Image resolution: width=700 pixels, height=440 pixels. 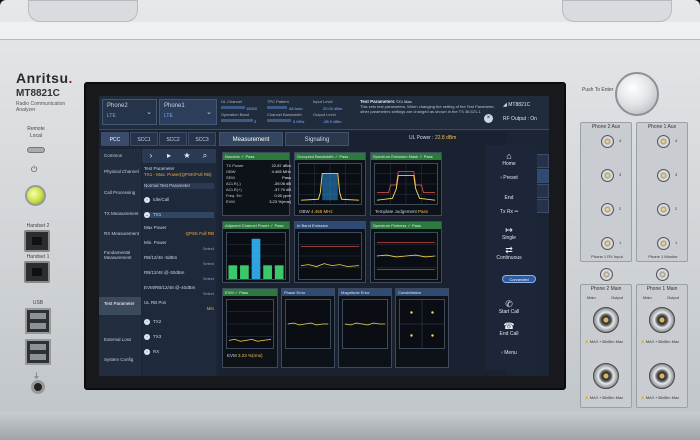 I want to click on tab-scc2: SCC2, so click(x=173, y=139).